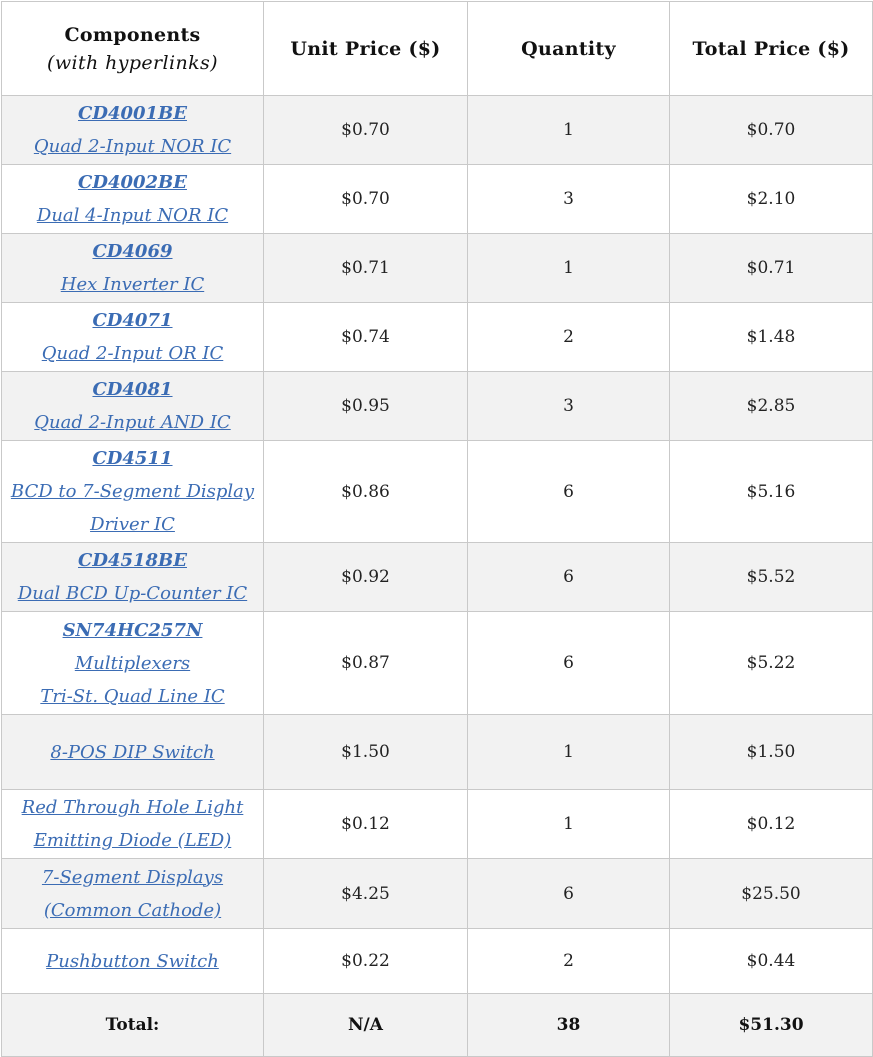  Describe the element at coordinates (771, 406) in the screenshot. I see `total-price-cell: $2.85` at that location.